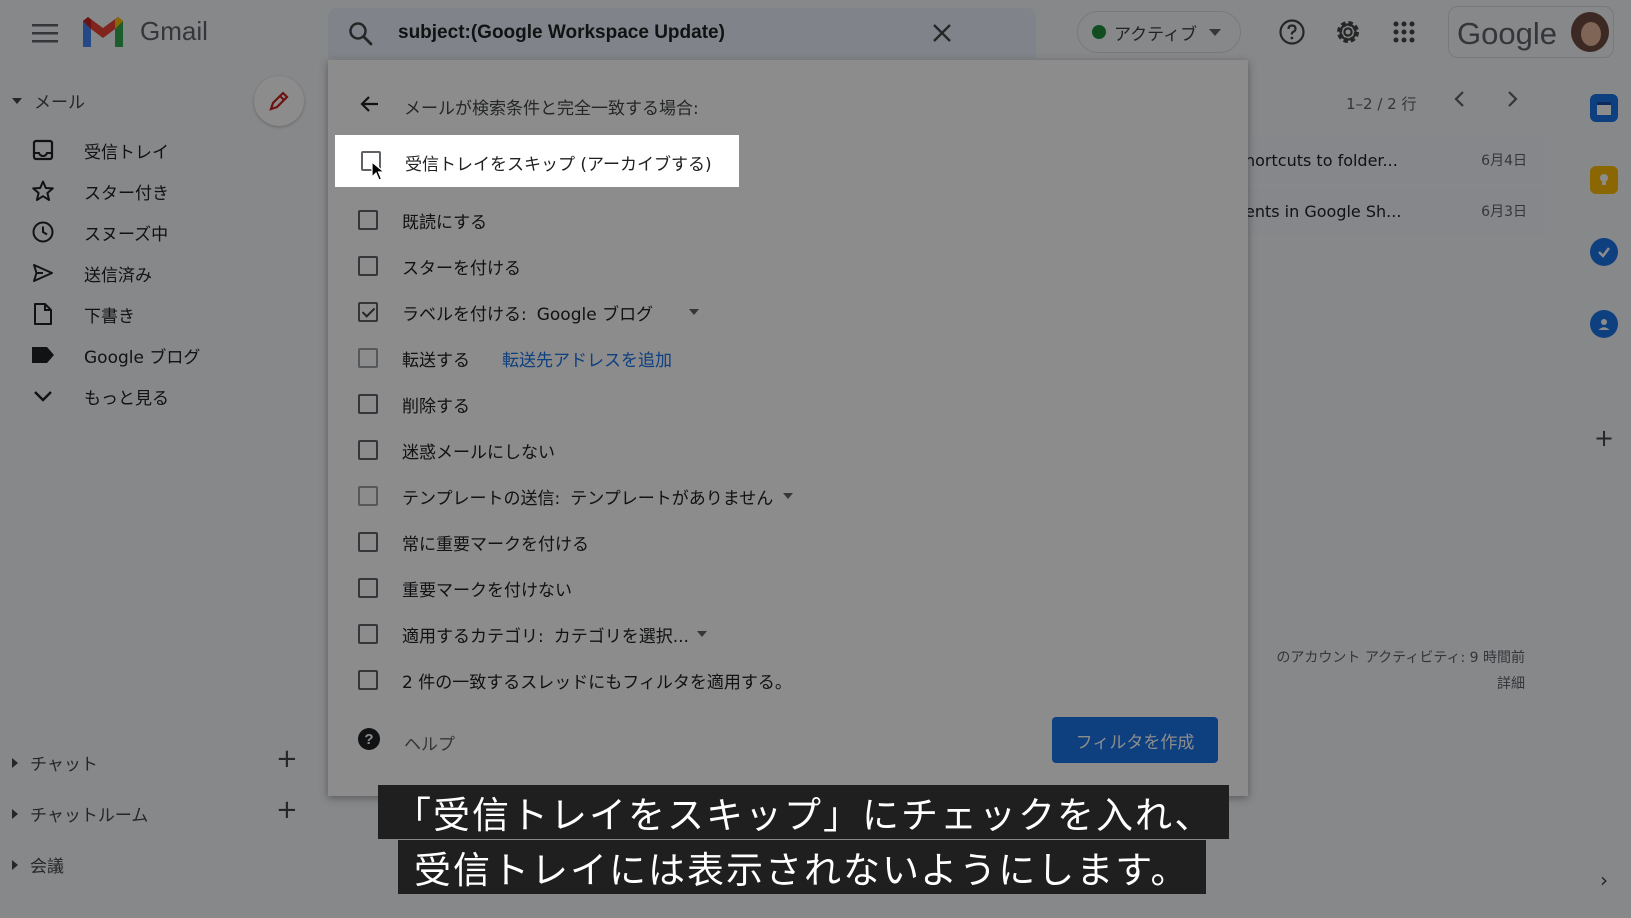  What do you see at coordinates (558, 165) in the screenshot?
I see `option-label: 受信トレイをスキップ (アーカイブする)` at bounding box center [558, 165].